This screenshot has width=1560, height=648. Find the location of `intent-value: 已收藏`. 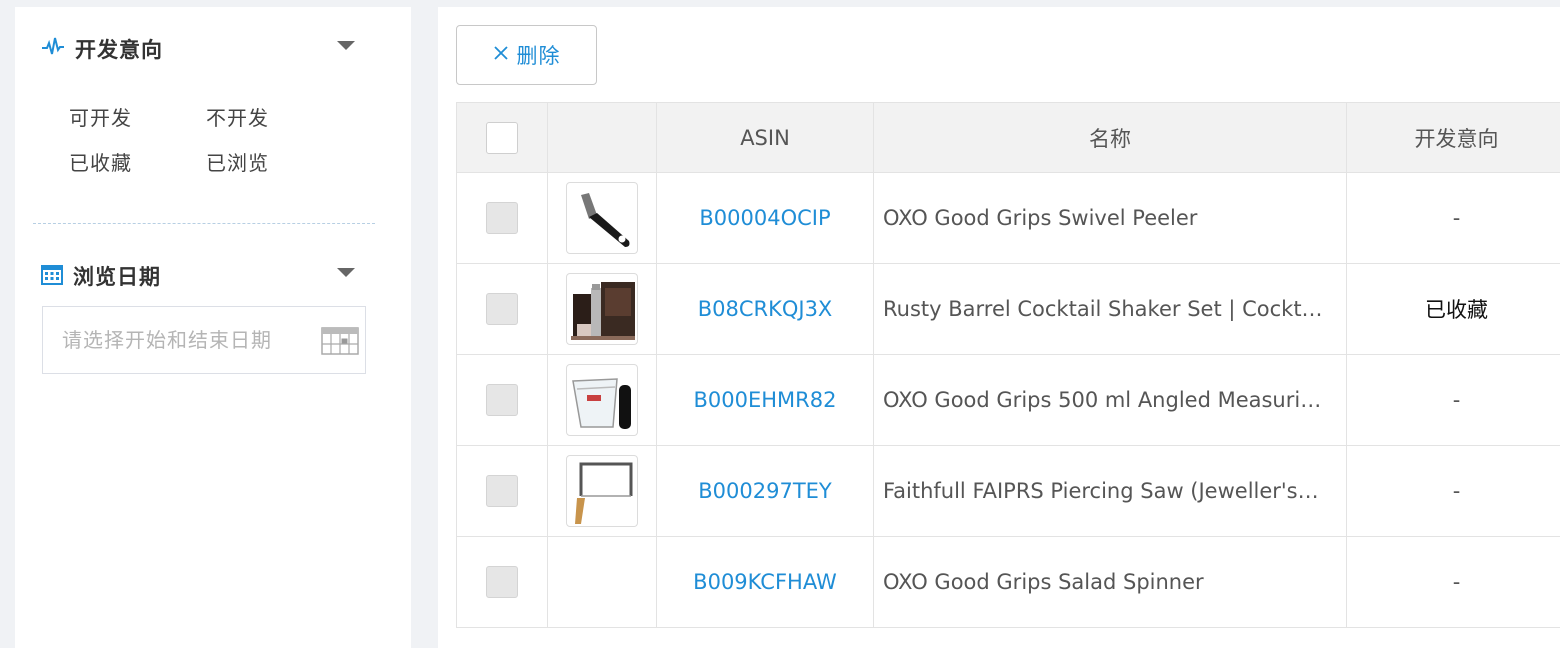

intent-value: 已收藏 is located at coordinates (1453, 309).